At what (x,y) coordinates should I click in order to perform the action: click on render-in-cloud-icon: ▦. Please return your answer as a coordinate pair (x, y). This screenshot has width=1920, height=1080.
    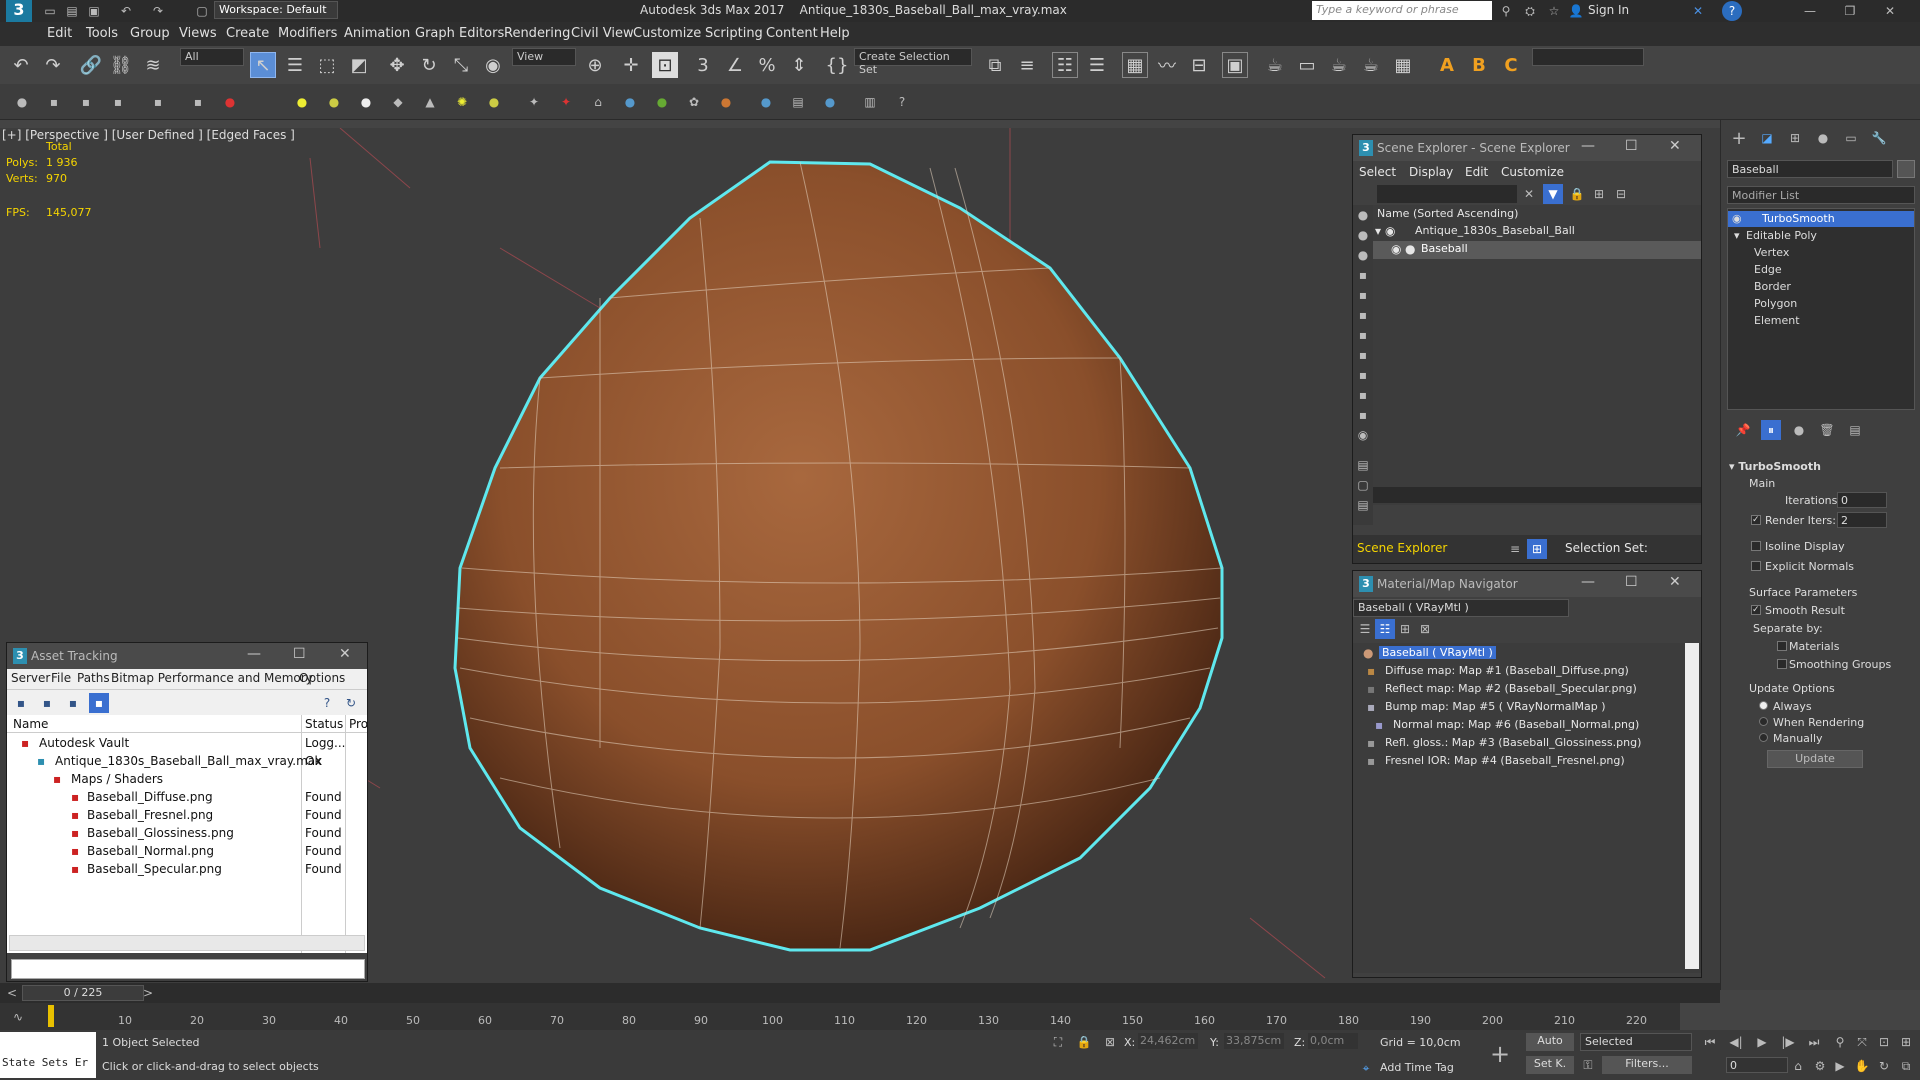
    Looking at the image, I should click on (1403, 65).